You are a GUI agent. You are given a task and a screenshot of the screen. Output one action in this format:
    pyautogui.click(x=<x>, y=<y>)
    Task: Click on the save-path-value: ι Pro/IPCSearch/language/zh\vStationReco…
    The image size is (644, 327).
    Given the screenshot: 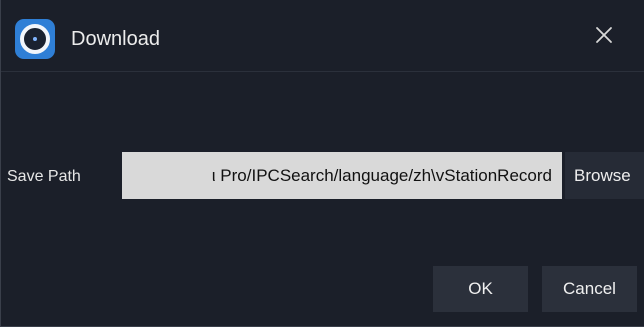 What is the action you would take?
    pyautogui.click(x=381, y=175)
    